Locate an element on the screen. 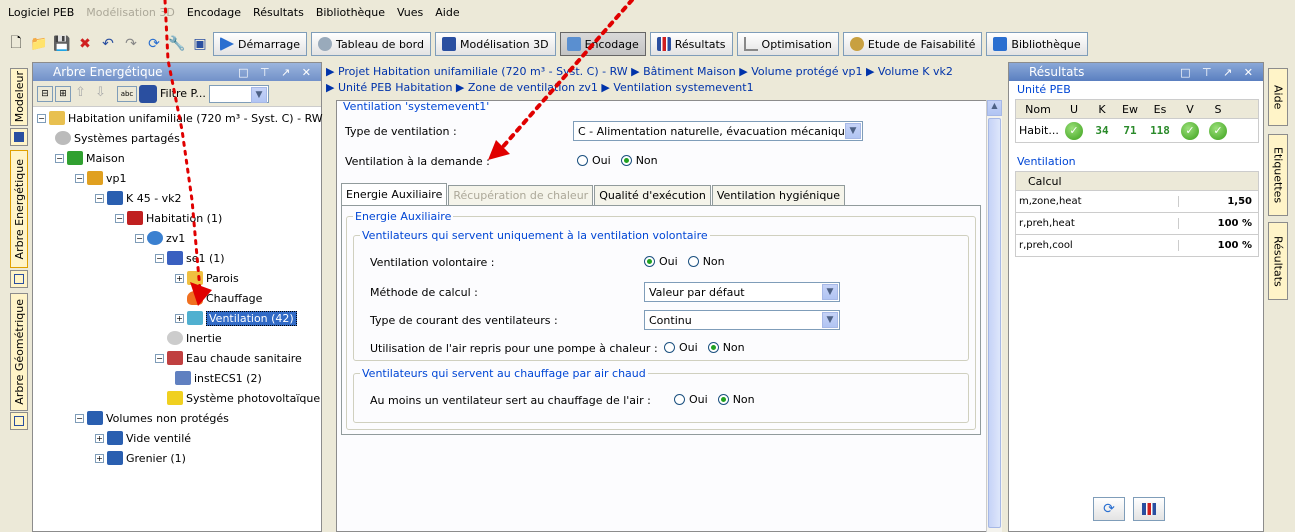  chauffage-oui-radio is located at coordinates (679, 399).